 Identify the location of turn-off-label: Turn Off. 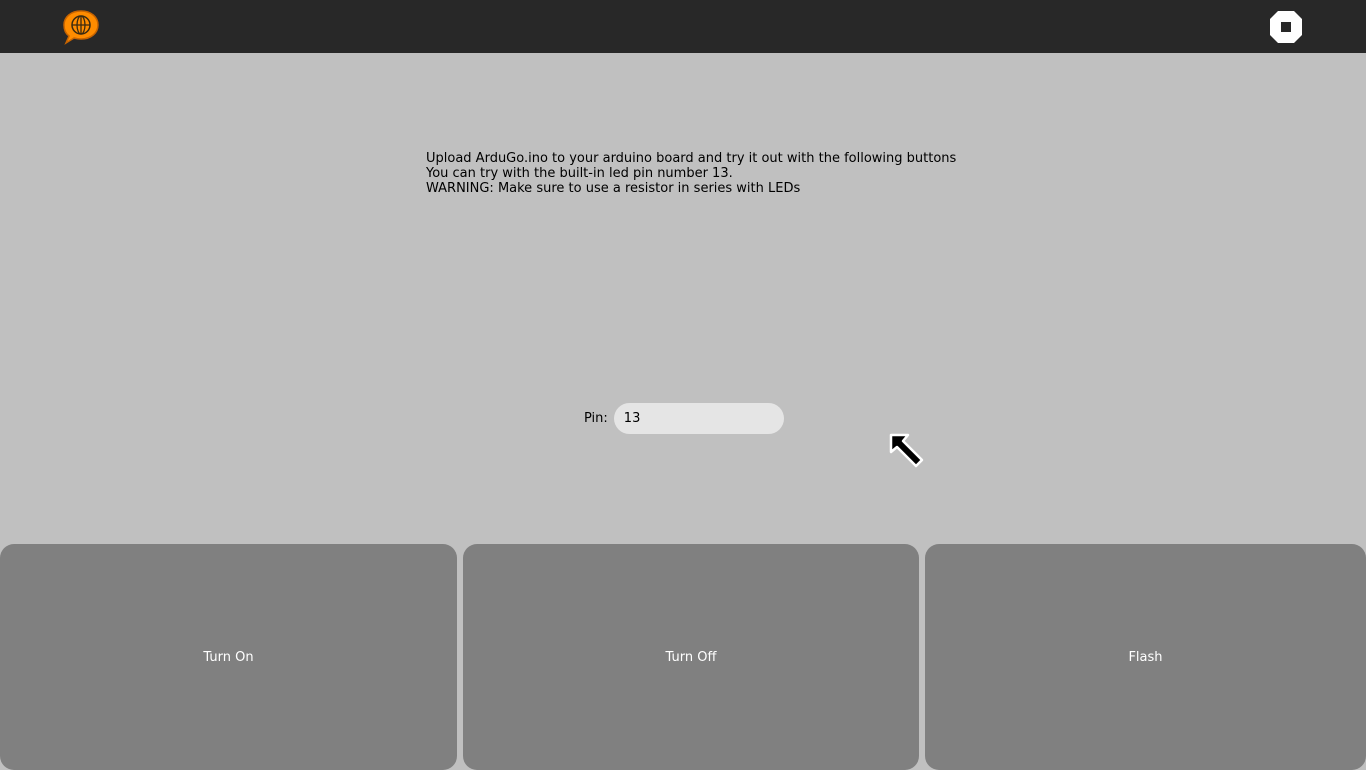
(691, 657).